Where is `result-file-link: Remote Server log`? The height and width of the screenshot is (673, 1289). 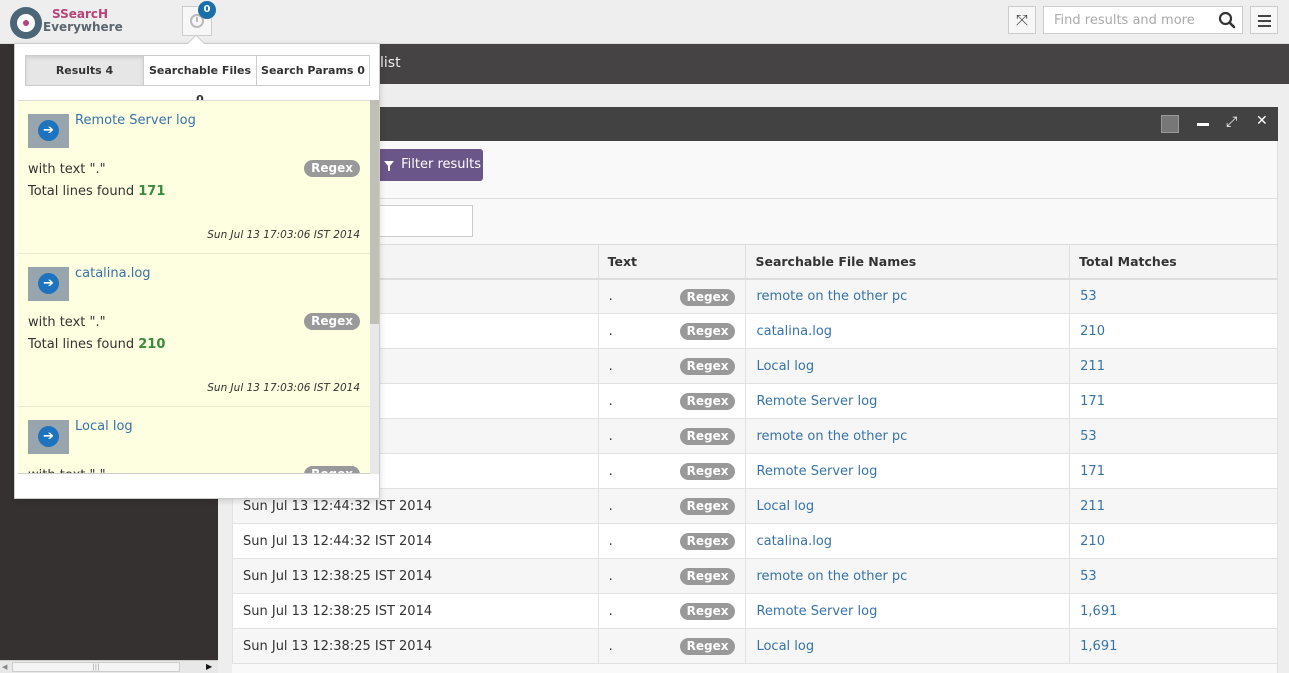
result-file-link: Remote Server log is located at coordinates (135, 120).